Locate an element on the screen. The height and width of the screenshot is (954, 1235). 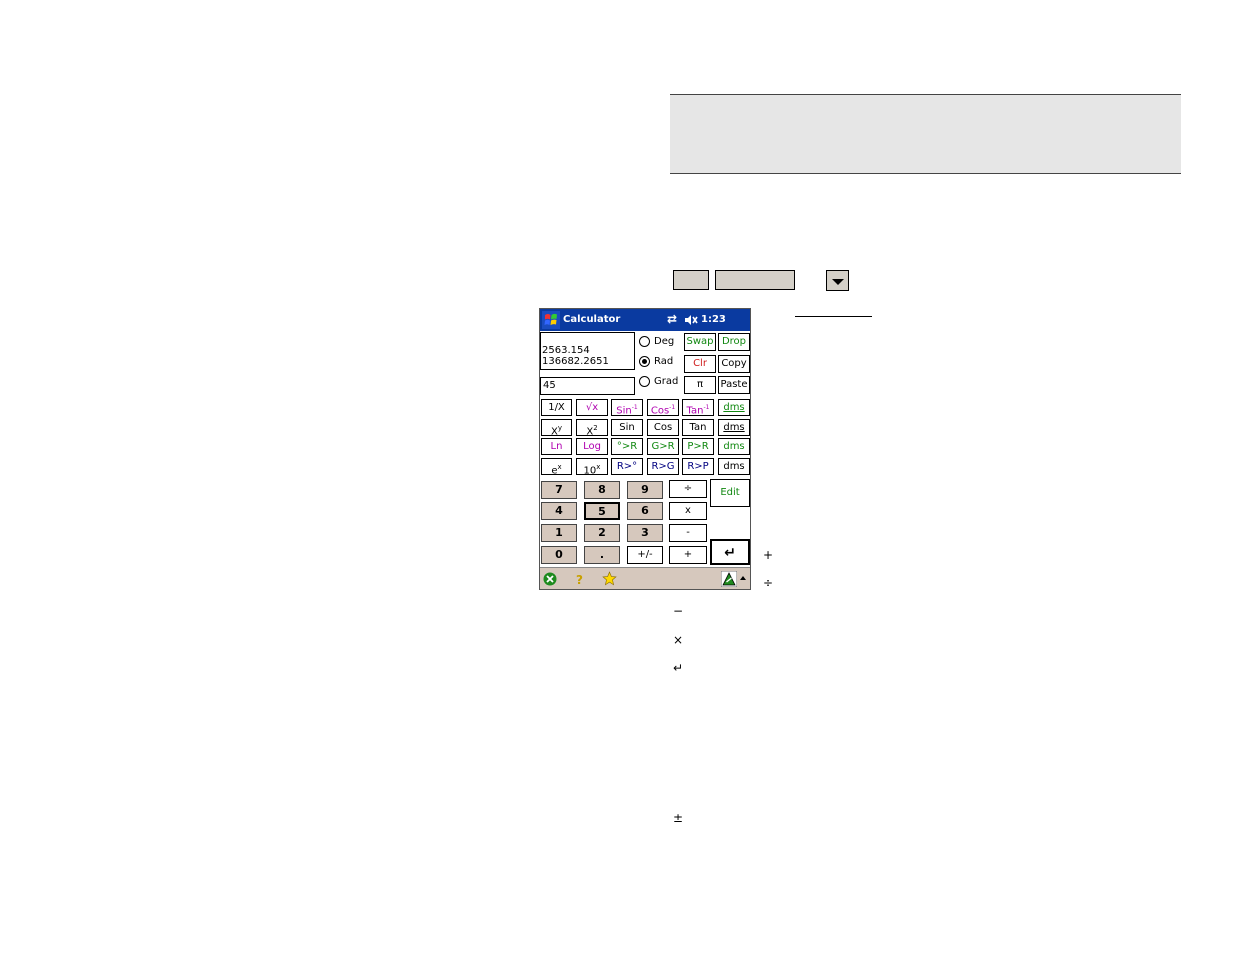
dms-button-2: dms is located at coordinates (734, 427).